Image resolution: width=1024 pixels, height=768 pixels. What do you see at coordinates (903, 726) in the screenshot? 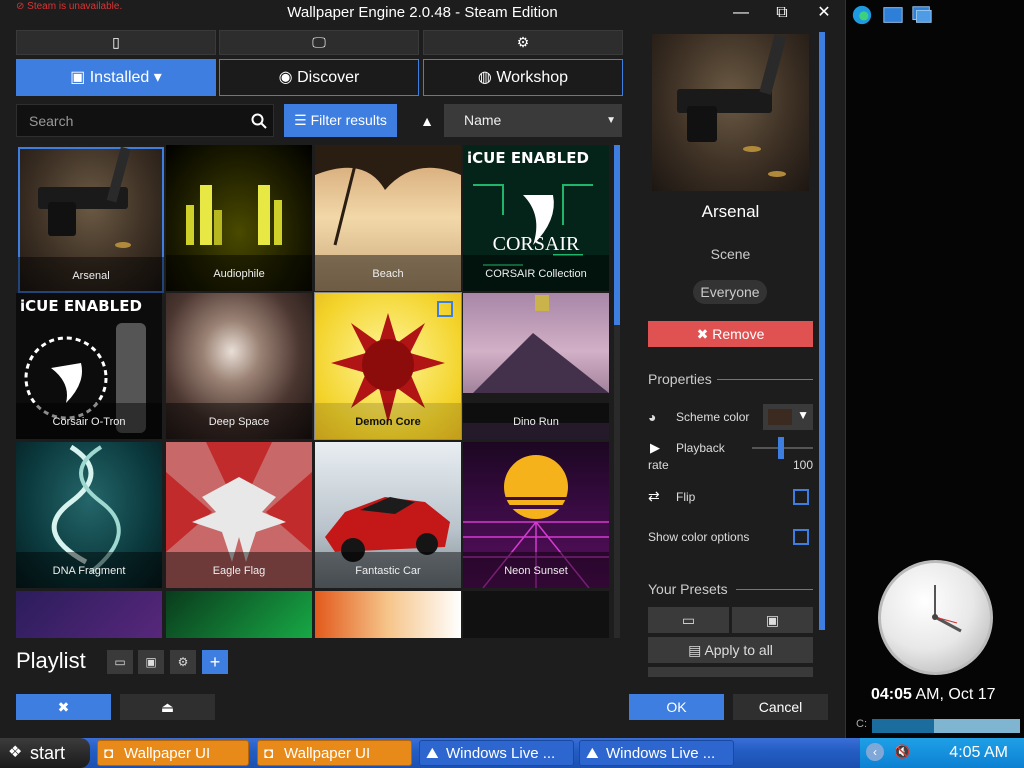
I see `drive-usage-fill` at bounding box center [903, 726].